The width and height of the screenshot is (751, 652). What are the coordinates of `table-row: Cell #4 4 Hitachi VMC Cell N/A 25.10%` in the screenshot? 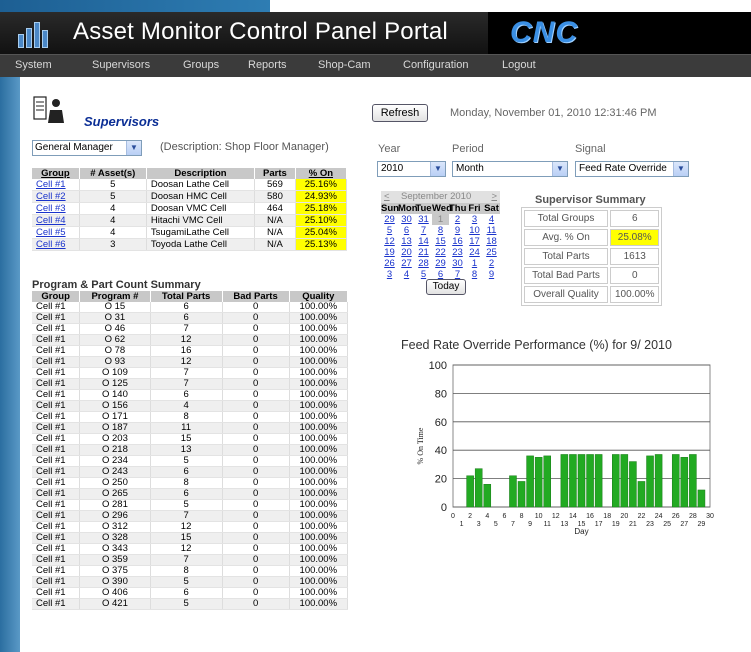 It's located at (190, 220).